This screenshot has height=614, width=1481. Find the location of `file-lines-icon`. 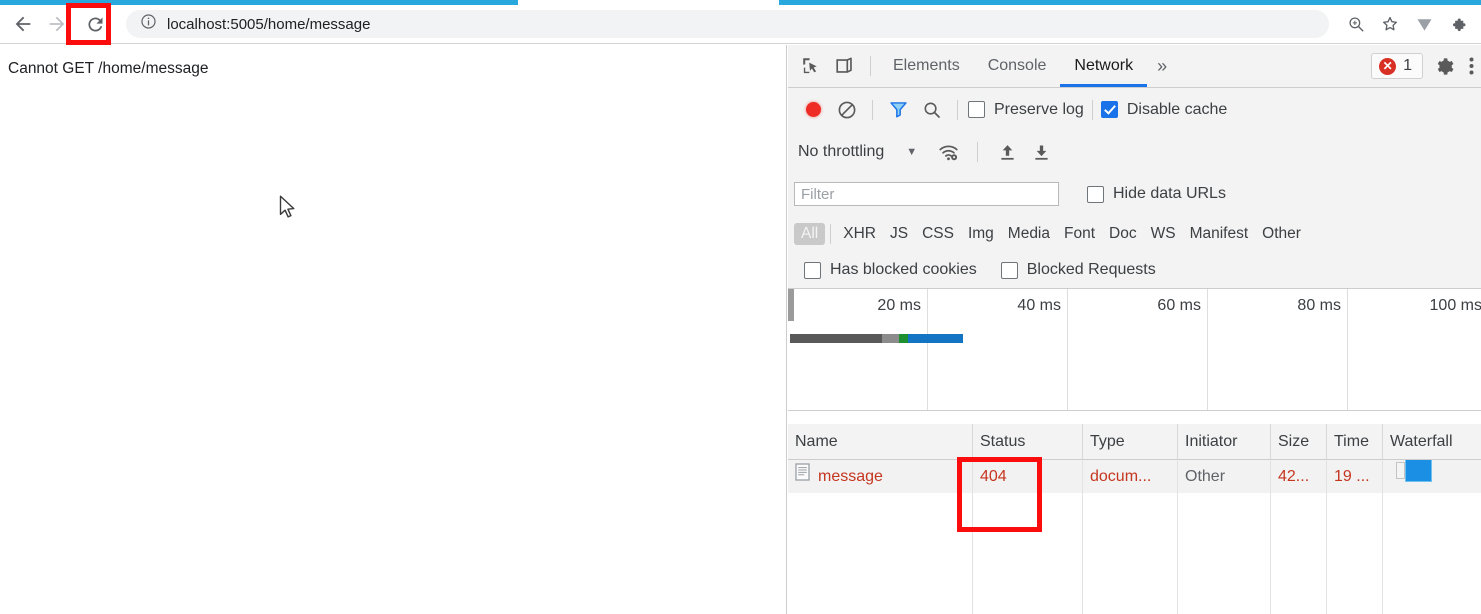

file-lines-icon is located at coordinates (802, 472).